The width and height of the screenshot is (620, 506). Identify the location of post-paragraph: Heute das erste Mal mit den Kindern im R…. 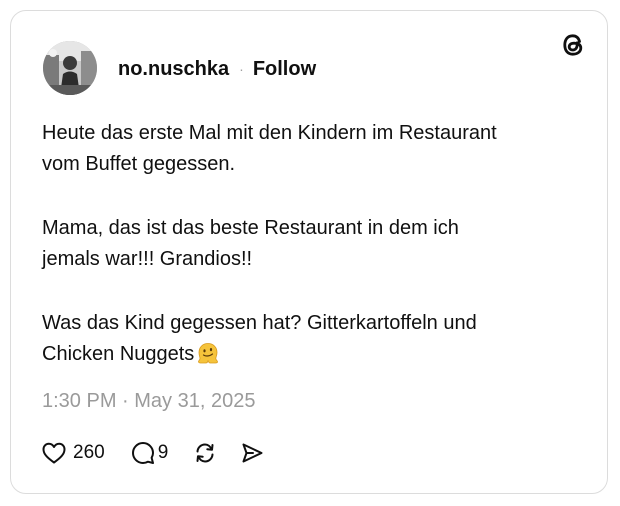
(312, 149).